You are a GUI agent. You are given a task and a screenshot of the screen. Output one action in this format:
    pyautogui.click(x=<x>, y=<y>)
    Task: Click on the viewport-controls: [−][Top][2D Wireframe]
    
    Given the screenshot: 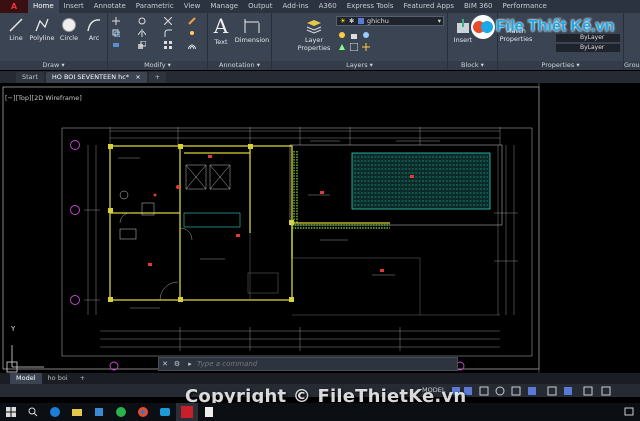 What is the action you would take?
    pyautogui.click(x=43, y=98)
    